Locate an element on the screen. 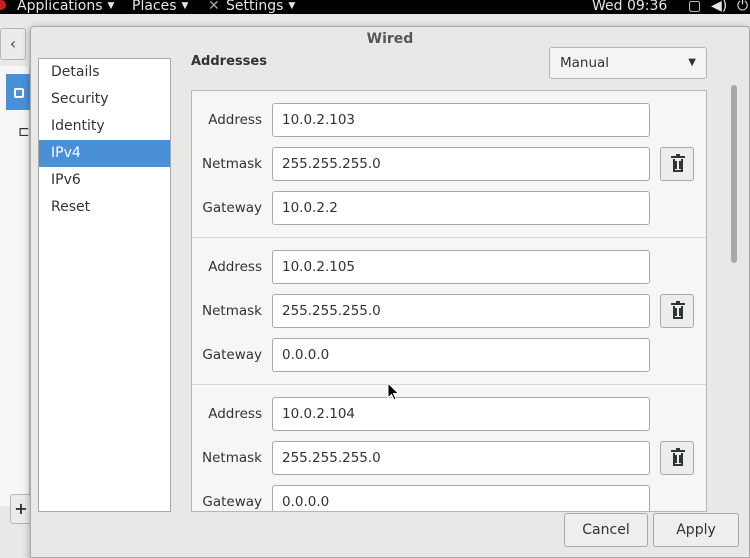  nav-item-ipv4: IPv4 is located at coordinates (104, 153).